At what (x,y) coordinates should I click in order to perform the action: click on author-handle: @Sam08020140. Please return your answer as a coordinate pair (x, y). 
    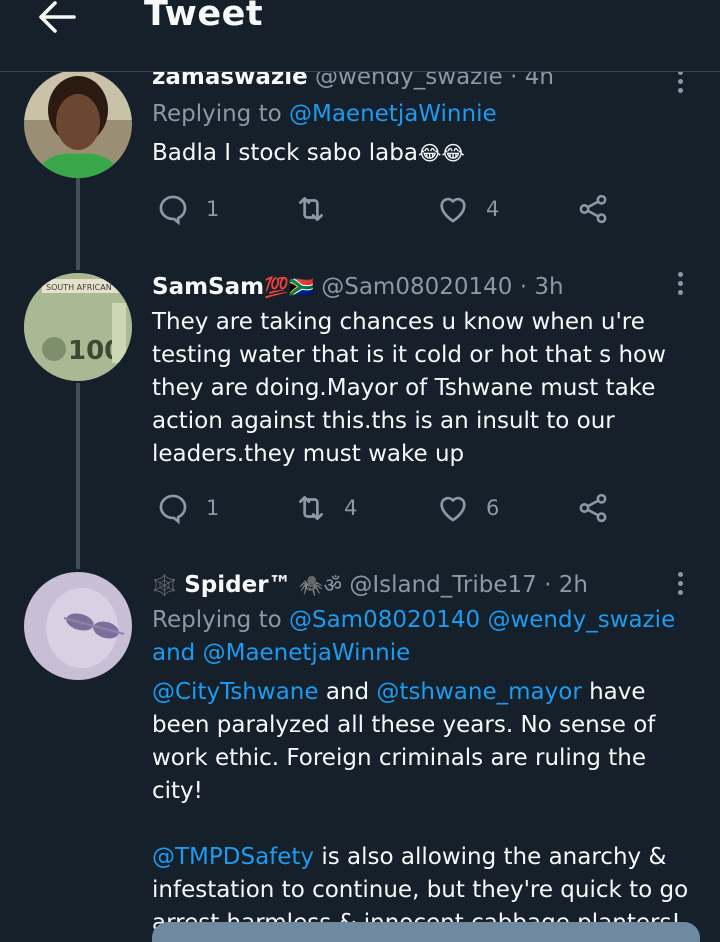
    Looking at the image, I should click on (416, 287).